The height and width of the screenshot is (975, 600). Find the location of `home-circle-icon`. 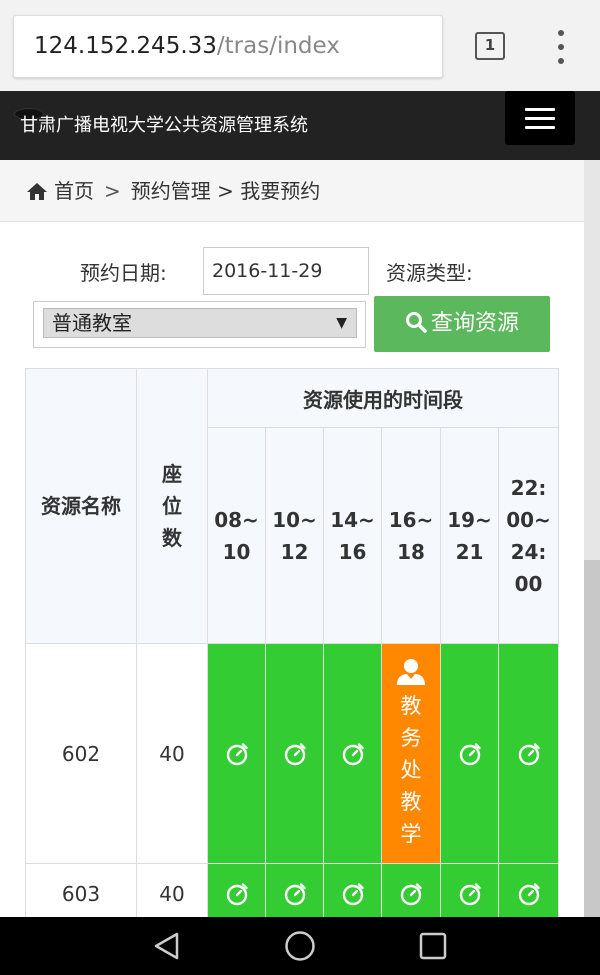

home-circle-icon is located at coordinates (300, 946).